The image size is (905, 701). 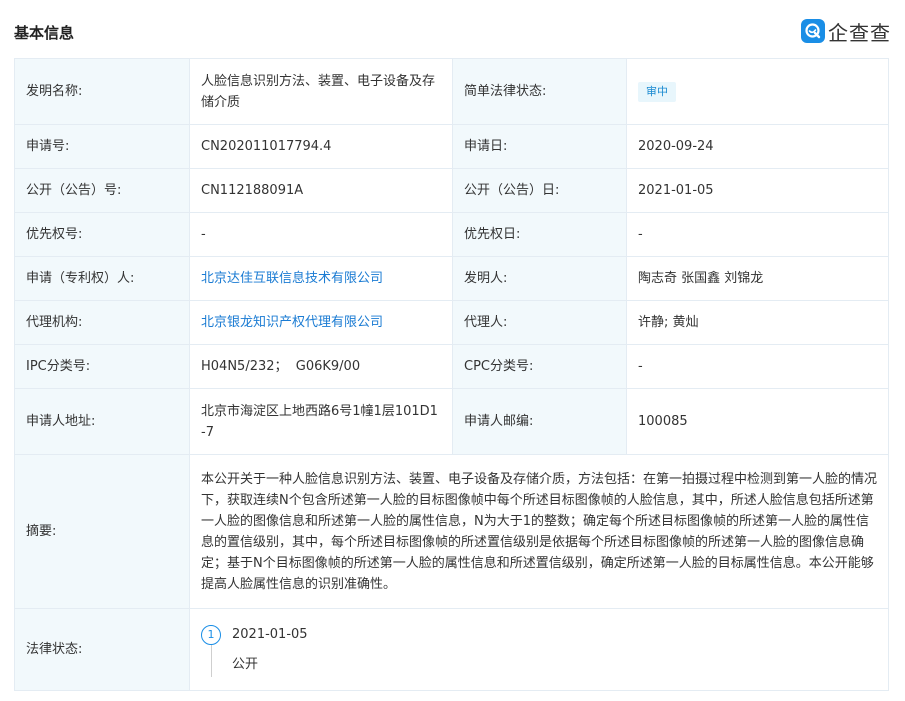 What do you see at coordinates (292, 322) in the screenshot?
I see `agency-link: 北京银龙知识产权代理有限公司` at bounding box center [292, 322].